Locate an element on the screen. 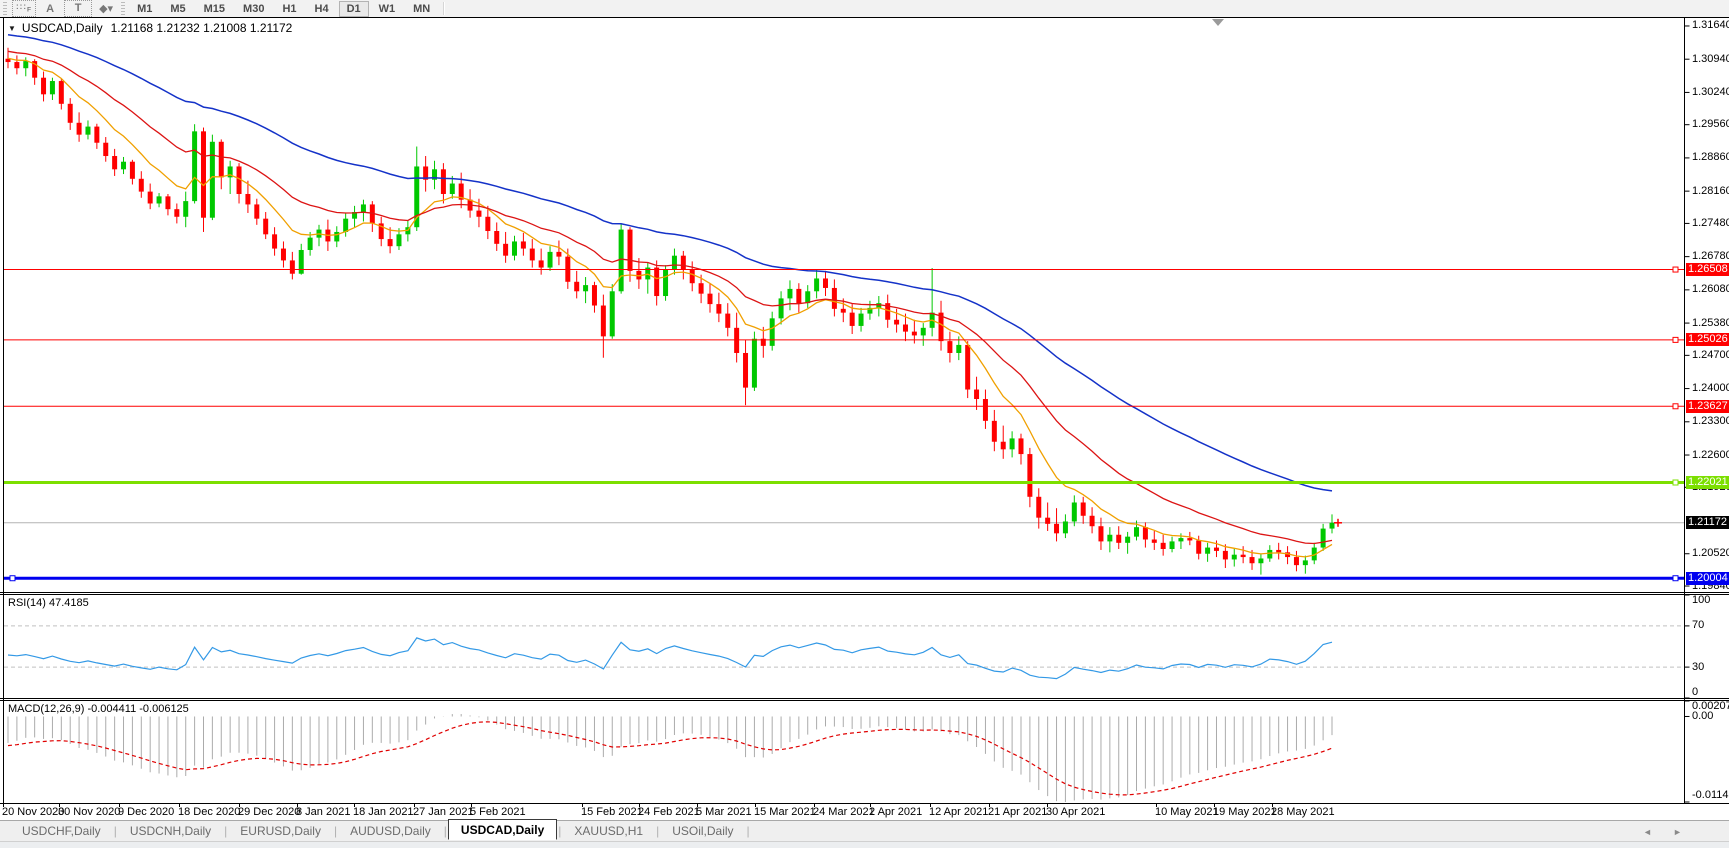 The height and width of the screenshot is (848, 1729). tab-eurusd-daily: EURUSD,Daily is located at coordinates (280, 831).